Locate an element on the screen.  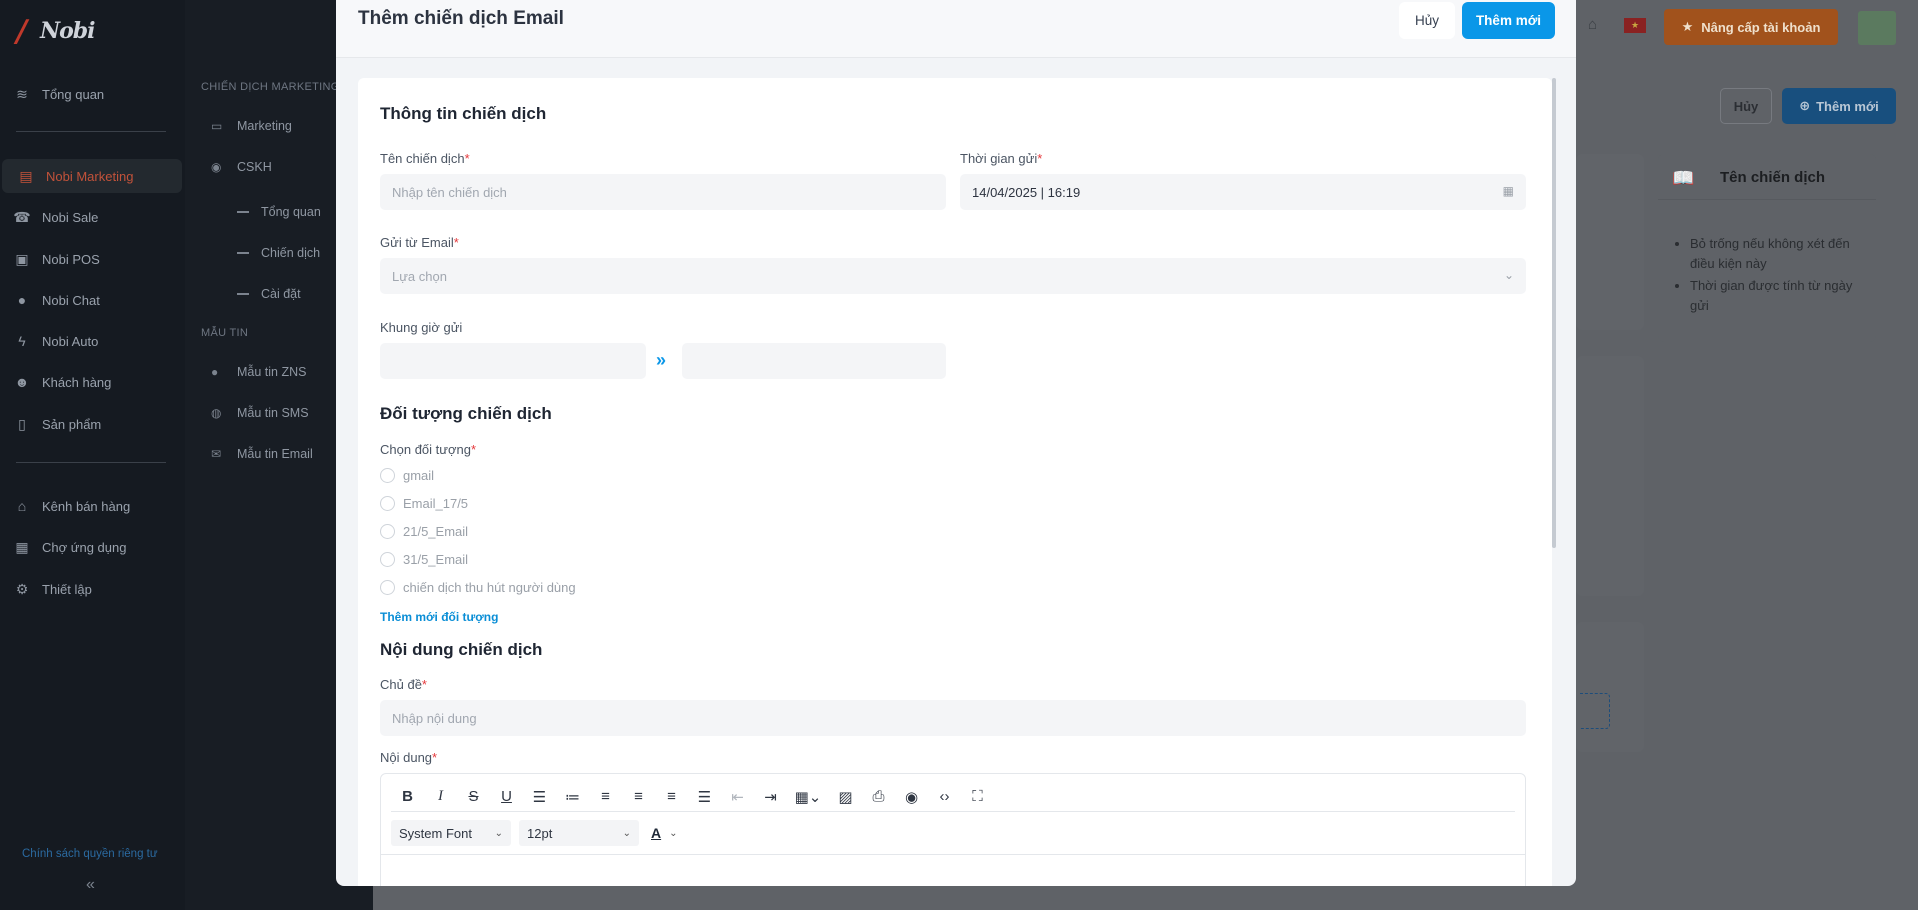
fullscreen-icon: ⛶ is located at coordinates (977, 797).